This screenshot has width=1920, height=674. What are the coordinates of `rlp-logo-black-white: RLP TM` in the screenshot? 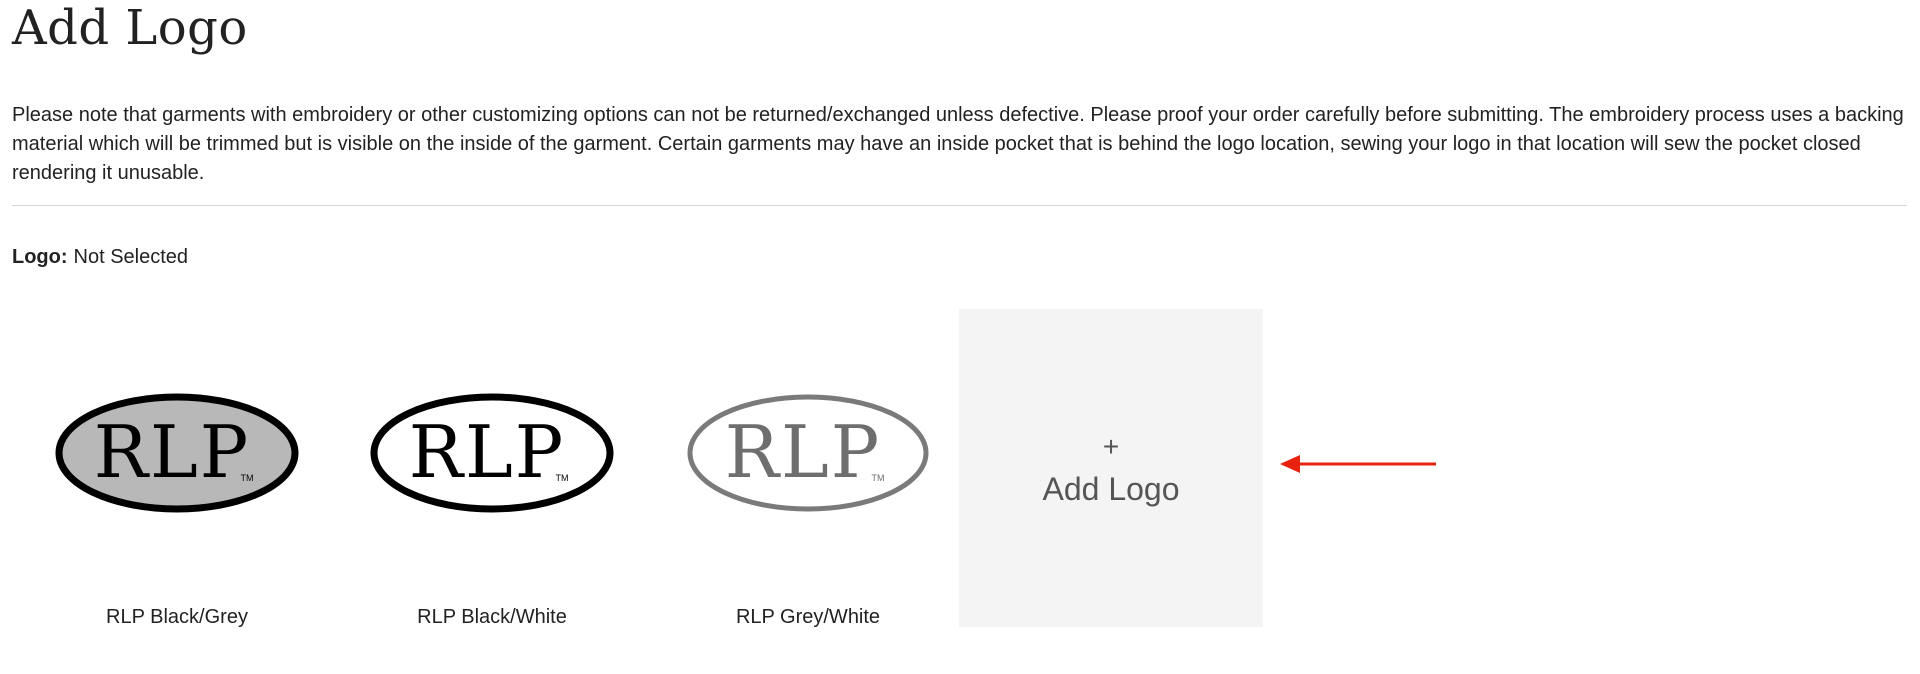 It's located at (492, 453).